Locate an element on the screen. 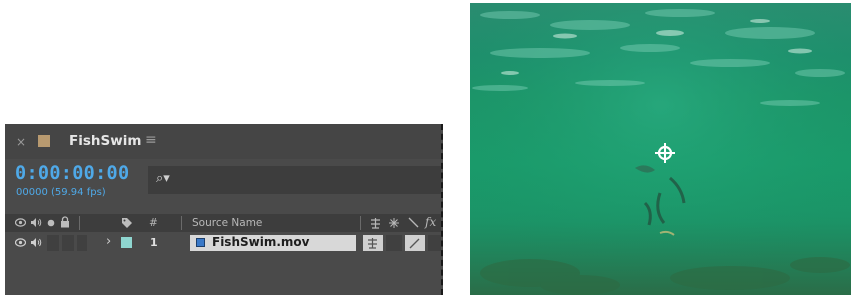 The width and height of the screenshot is (851, 295). search-icon: ⌕▾ is located at coordinates (163, 178).